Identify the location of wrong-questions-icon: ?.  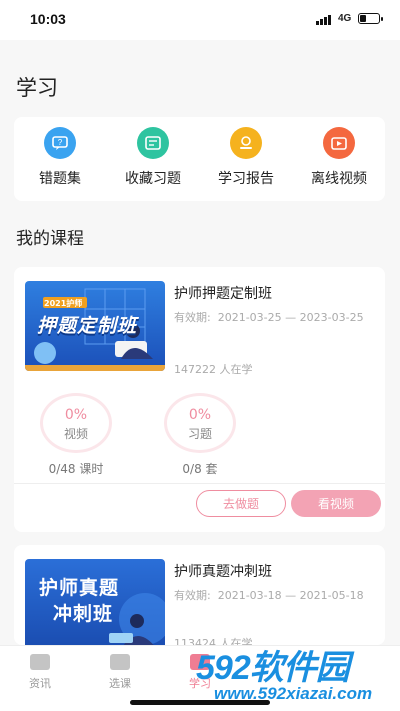
(60, 143).